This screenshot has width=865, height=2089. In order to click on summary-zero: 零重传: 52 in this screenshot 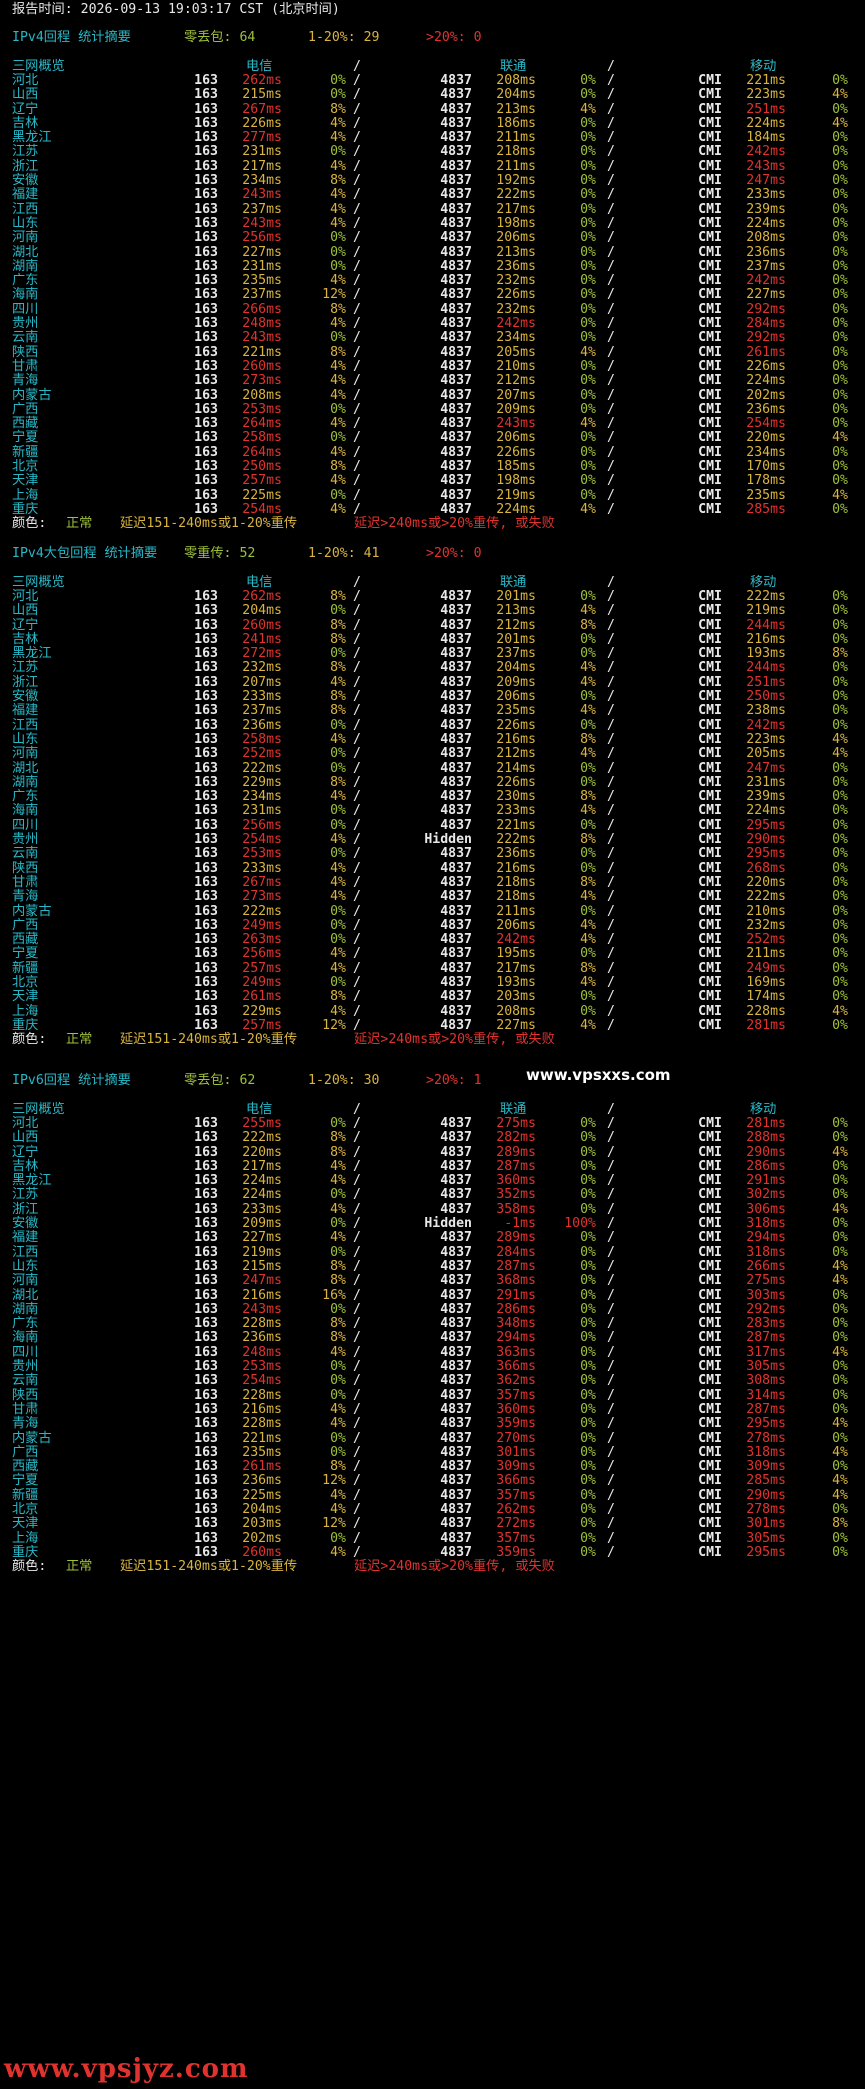, I will do `click(220, 553)`.